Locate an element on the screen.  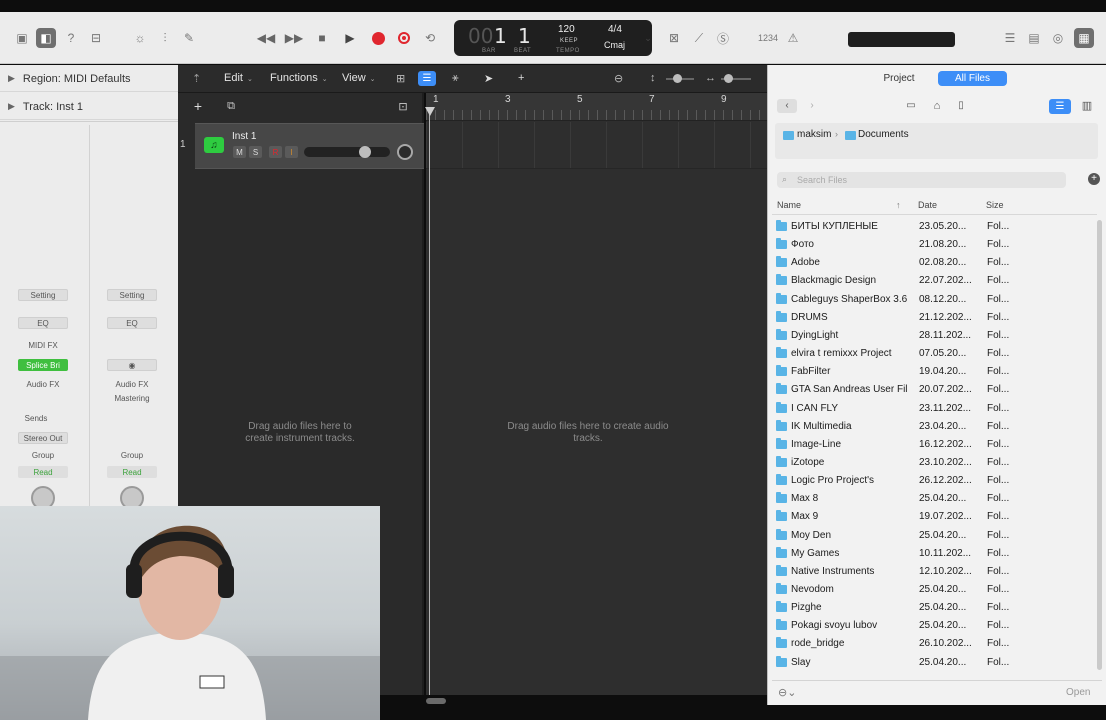
rewind-icon: ◀◀ is located at coordinates (266, 38).